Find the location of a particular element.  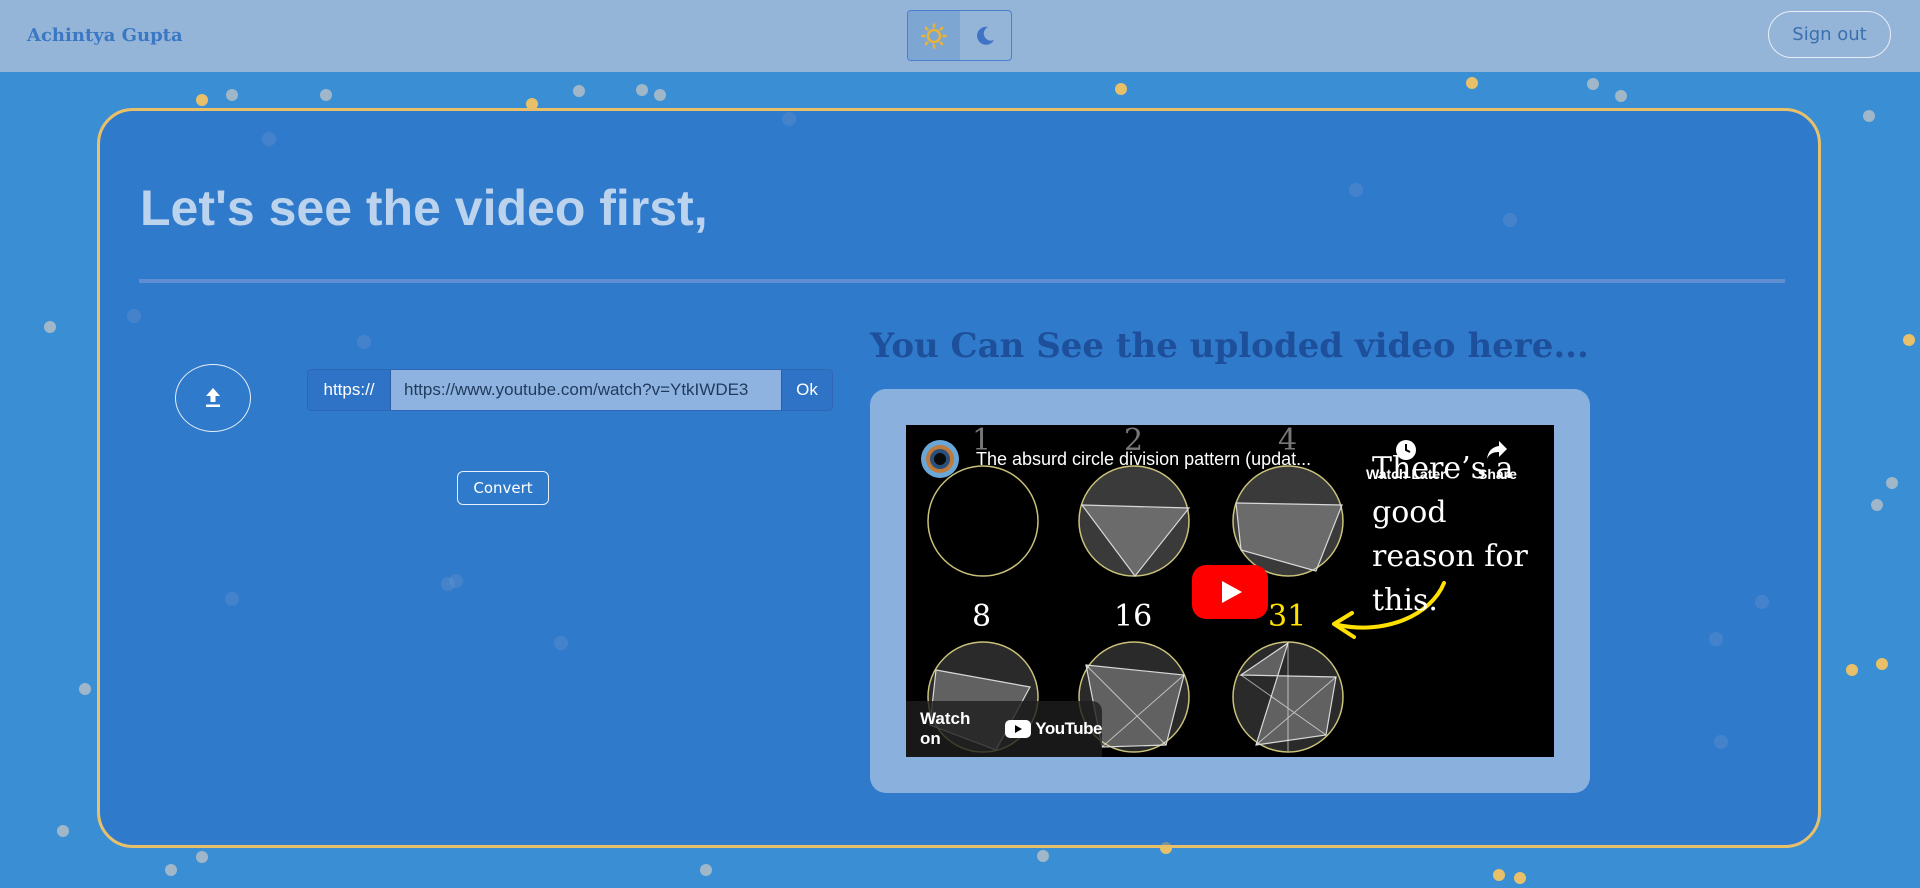

sign-out-button: Sign out is located at coordinates (1829, 34).